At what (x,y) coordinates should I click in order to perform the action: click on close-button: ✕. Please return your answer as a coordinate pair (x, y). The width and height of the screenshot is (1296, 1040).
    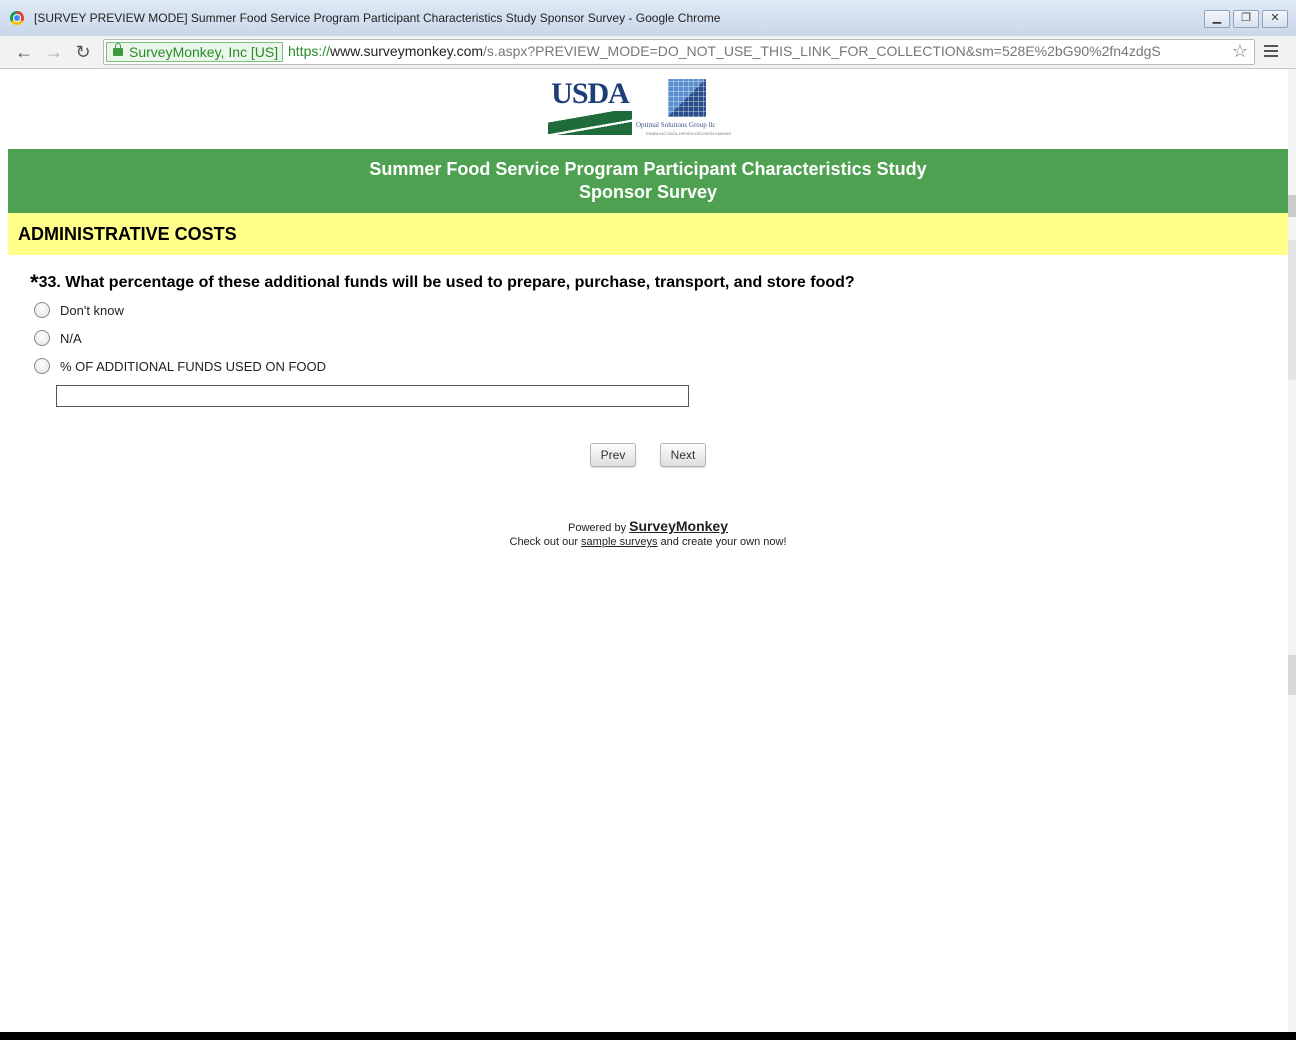
    Looking at the image, I should click on (1275, 19).